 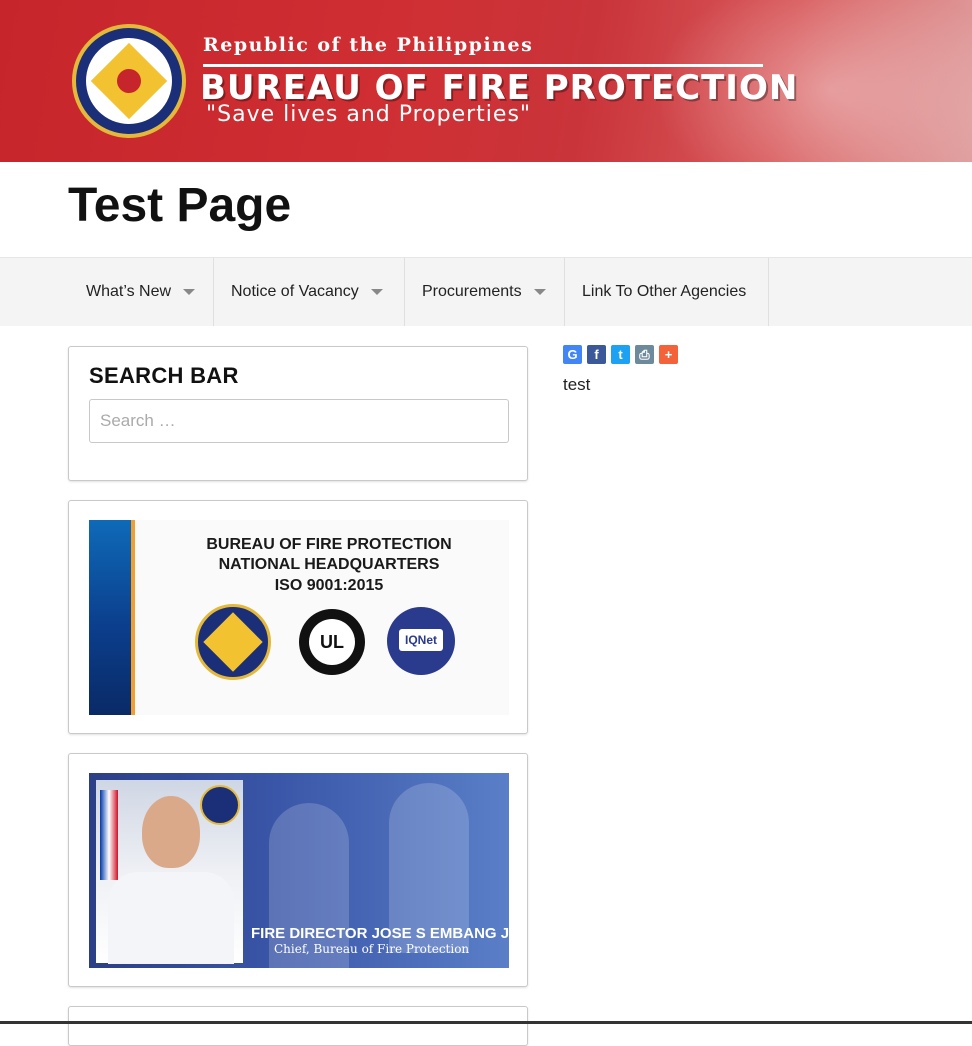 What do you see at coordinates (180, 205) in the screenshot?
I see `page-title: Test Page` at bounding box center [180, 205].